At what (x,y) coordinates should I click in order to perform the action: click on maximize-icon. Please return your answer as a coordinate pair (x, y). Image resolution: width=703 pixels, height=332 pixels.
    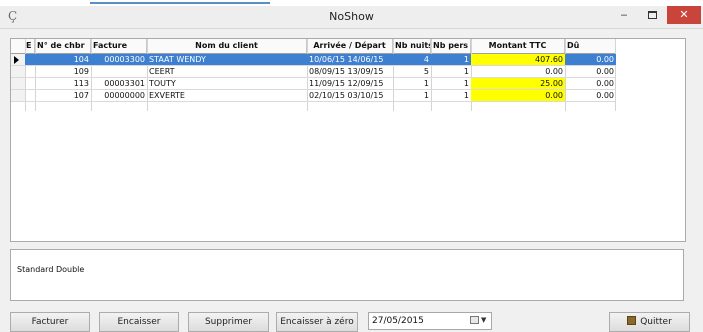
    Looking at the image, I should click on (652, 15).